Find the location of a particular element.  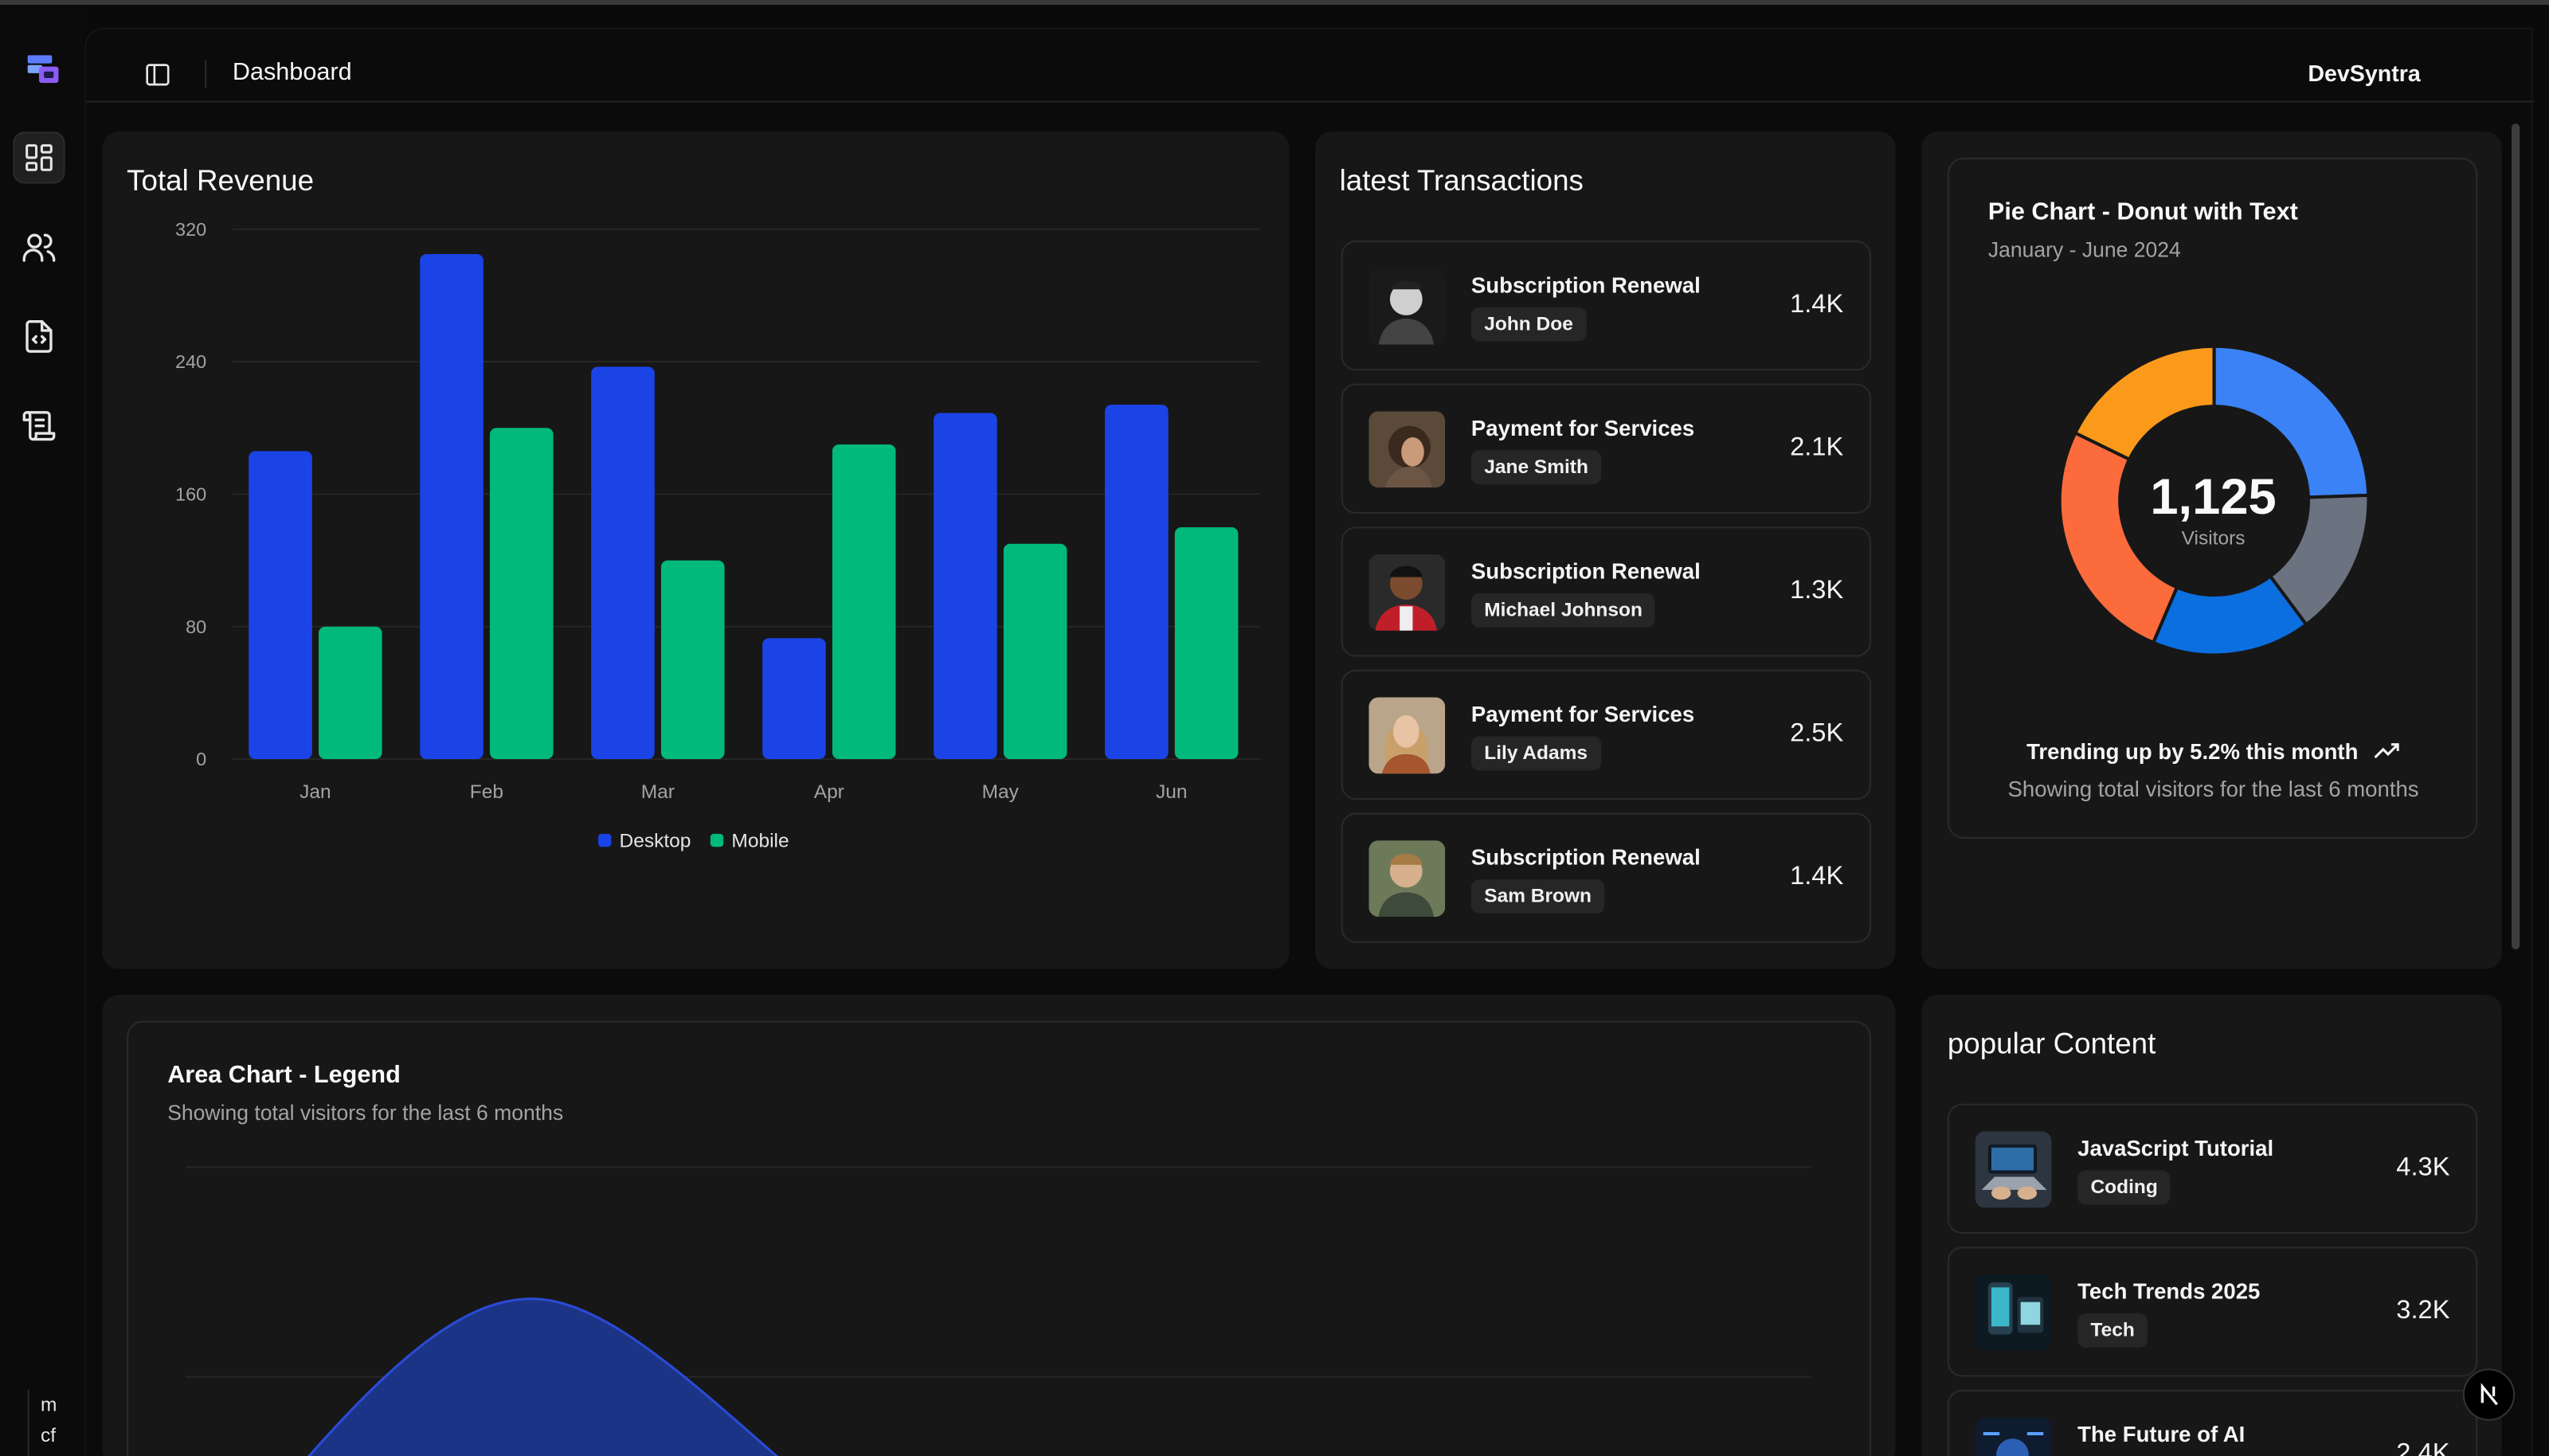

content-title: JavaScript Tutorial is located at coordinates (2175, 1148).